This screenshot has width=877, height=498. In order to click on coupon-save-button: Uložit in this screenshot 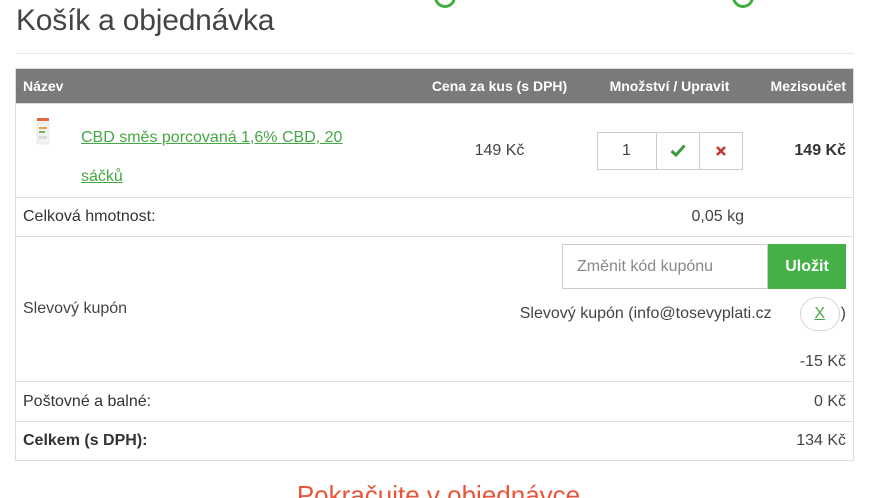, I will do `click(807, 266)`.